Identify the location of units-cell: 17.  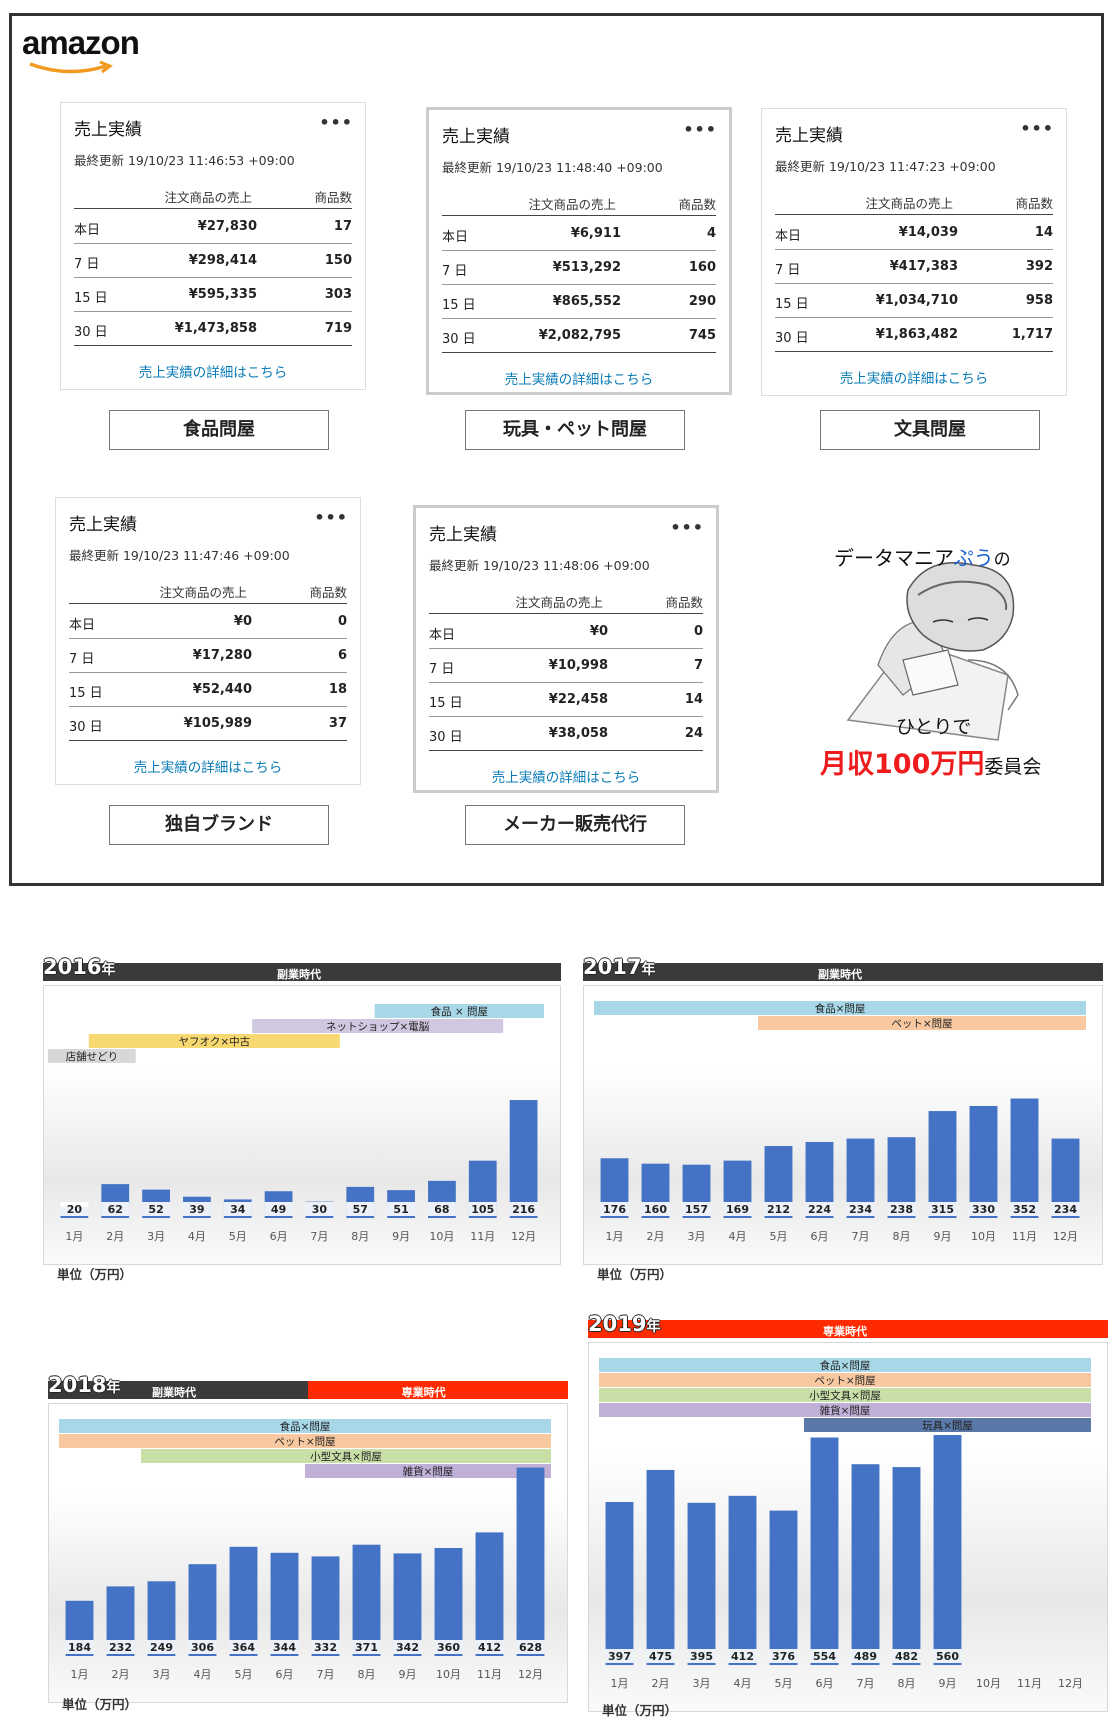
(342, 226).